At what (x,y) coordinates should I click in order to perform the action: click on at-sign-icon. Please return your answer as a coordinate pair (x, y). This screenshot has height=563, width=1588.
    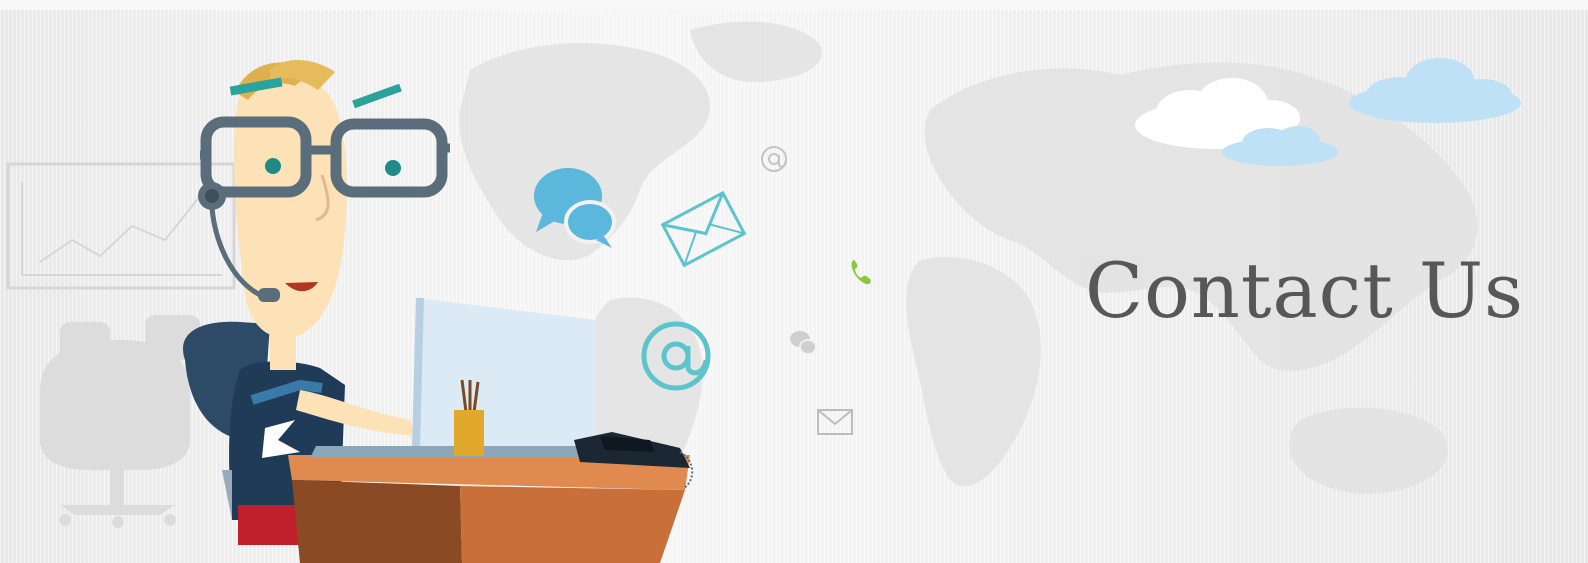
    Looking at the image, I should click on (774, 159).